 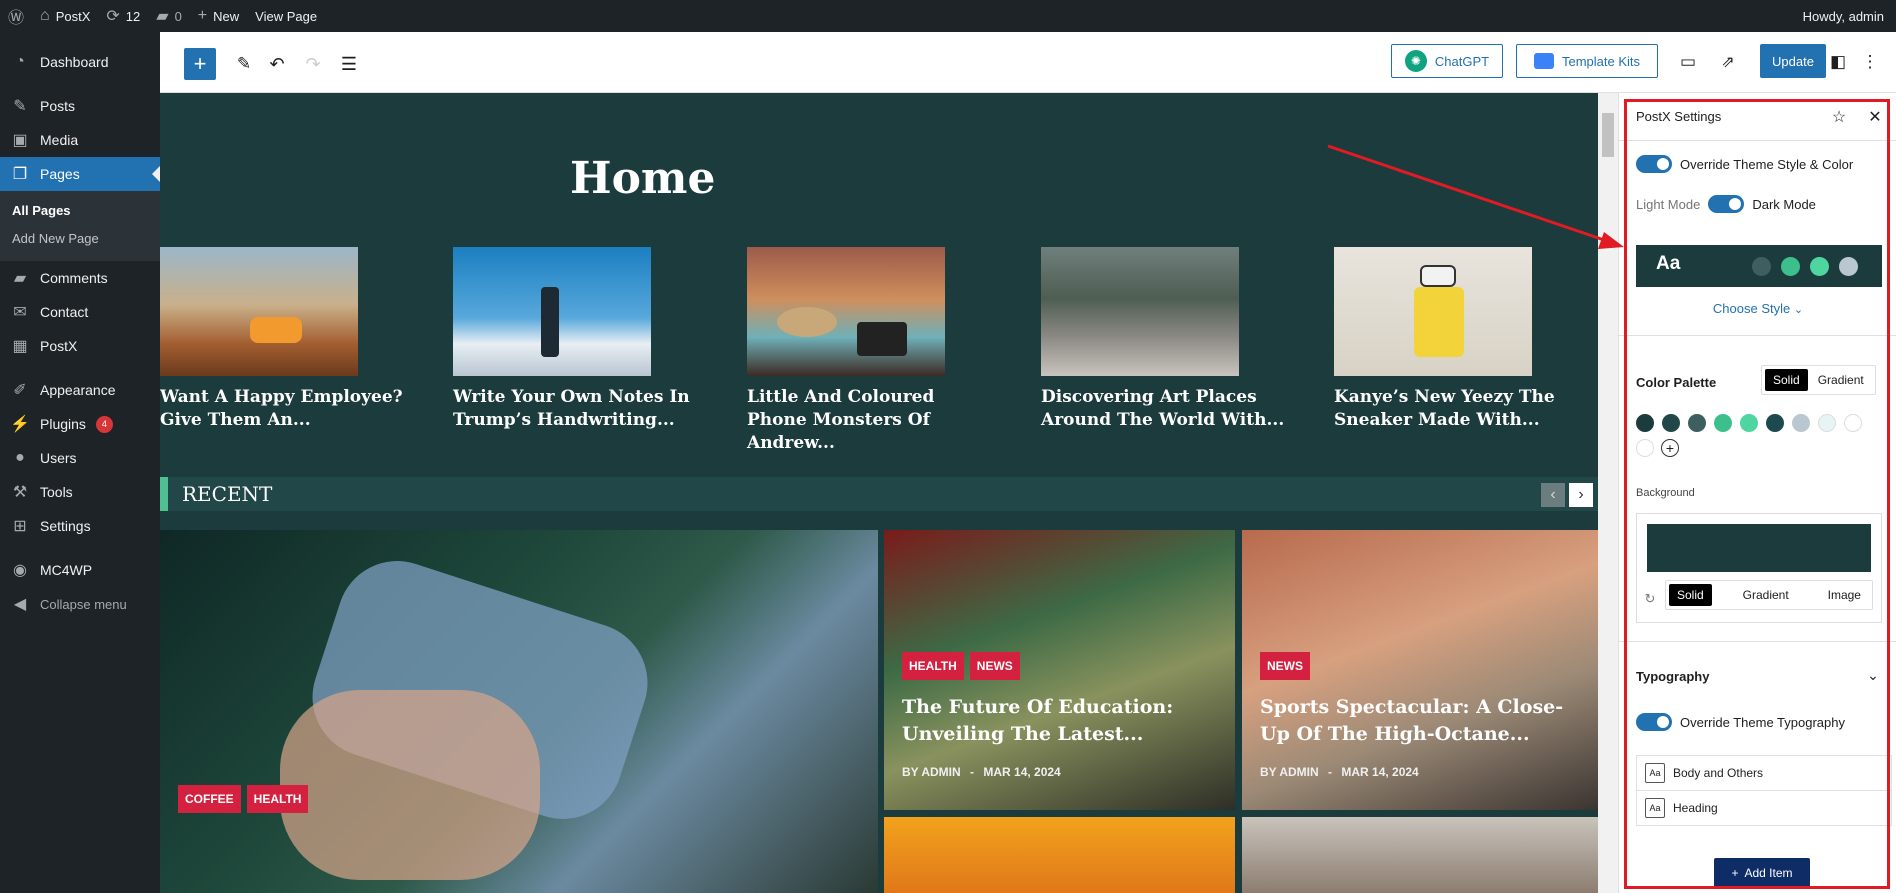 I want to click on bg-image-option: Image, so click(x=1844, y=595).